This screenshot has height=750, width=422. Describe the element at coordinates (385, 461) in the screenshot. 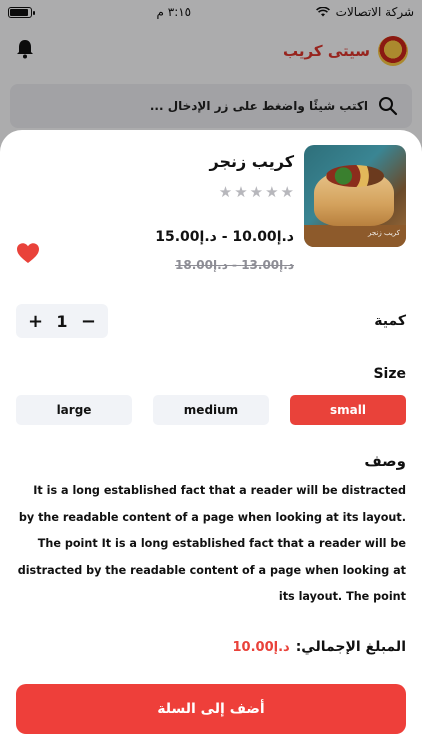

I see `description-label: وصف` at that location.